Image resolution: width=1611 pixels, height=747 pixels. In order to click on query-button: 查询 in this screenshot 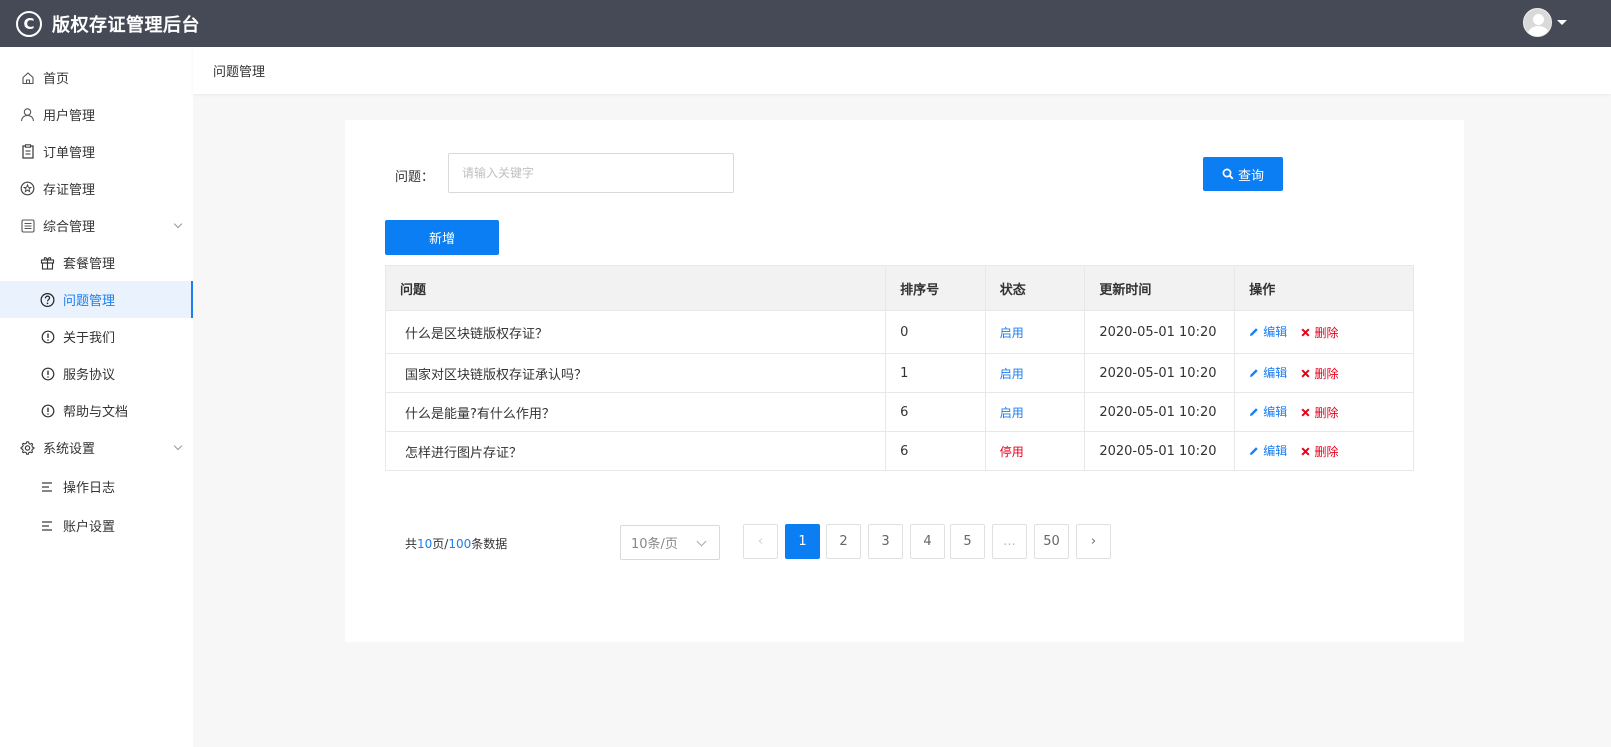, I will do `click(1243, 174)`.